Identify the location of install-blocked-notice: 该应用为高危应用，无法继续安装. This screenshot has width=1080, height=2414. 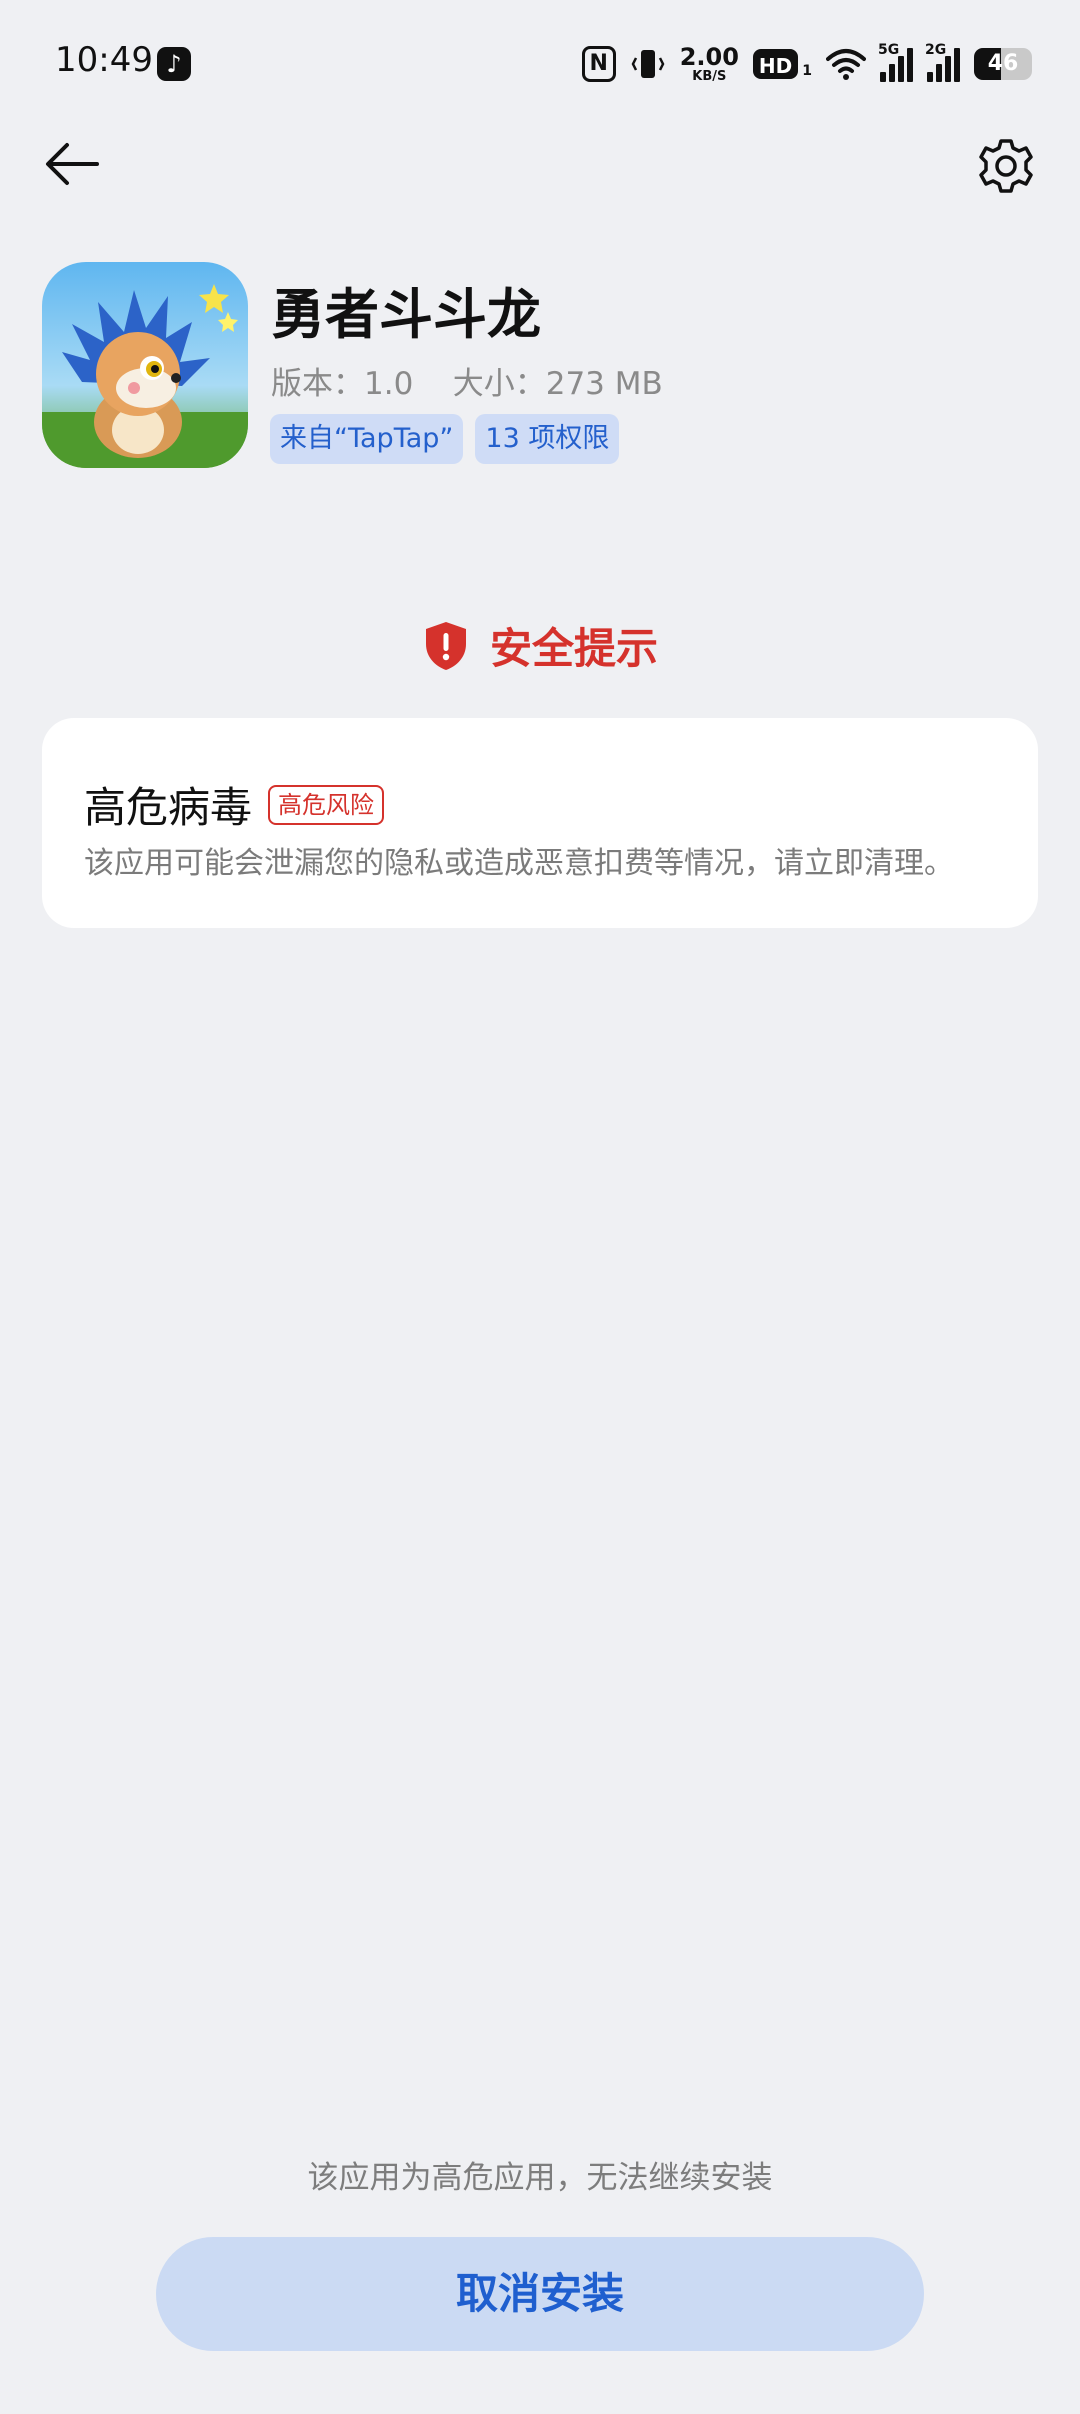
(540, 2178).